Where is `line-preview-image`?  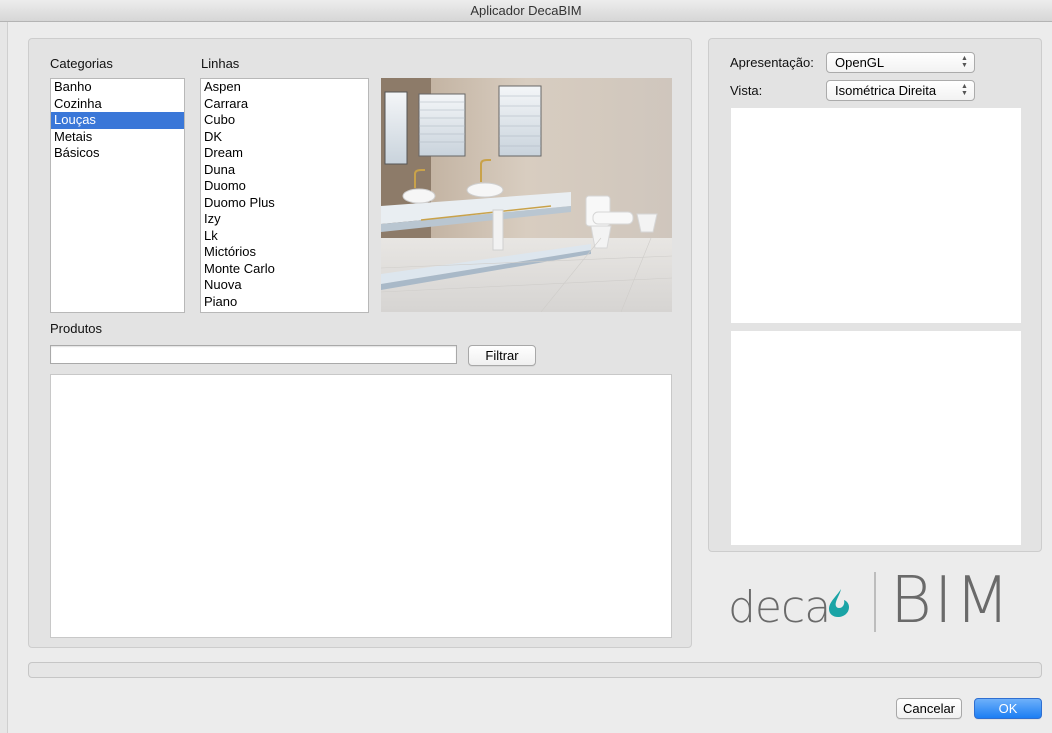 line-preview-image is located at coordinates (526, 195).